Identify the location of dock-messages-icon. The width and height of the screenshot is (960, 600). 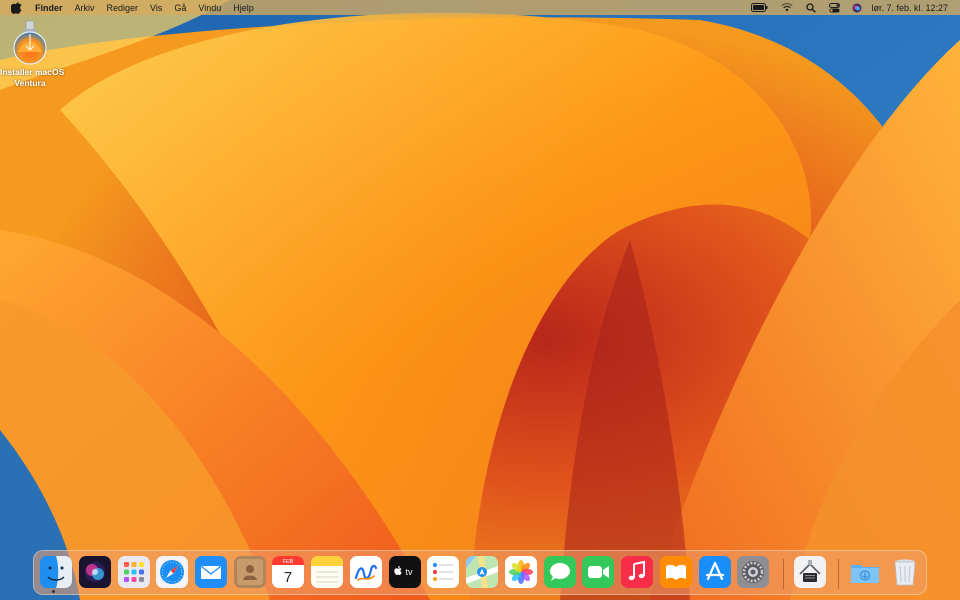
(560, 572).